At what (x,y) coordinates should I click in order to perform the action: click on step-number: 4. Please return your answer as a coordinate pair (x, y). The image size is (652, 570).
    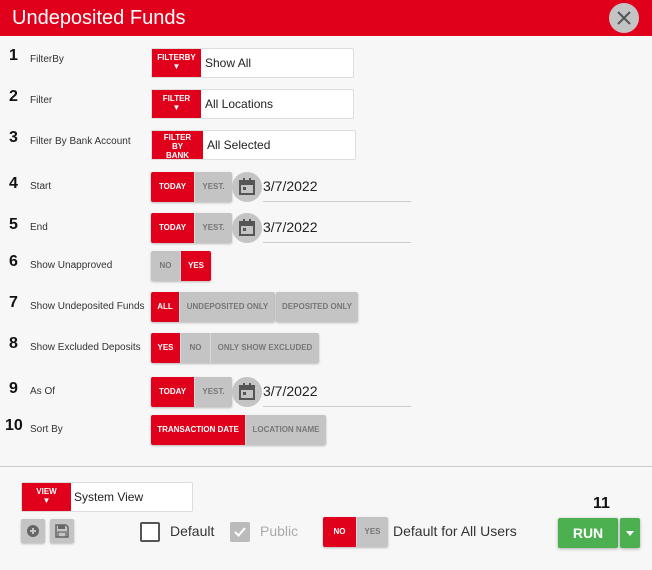
    Looking at the image, I should click on (13, 183).